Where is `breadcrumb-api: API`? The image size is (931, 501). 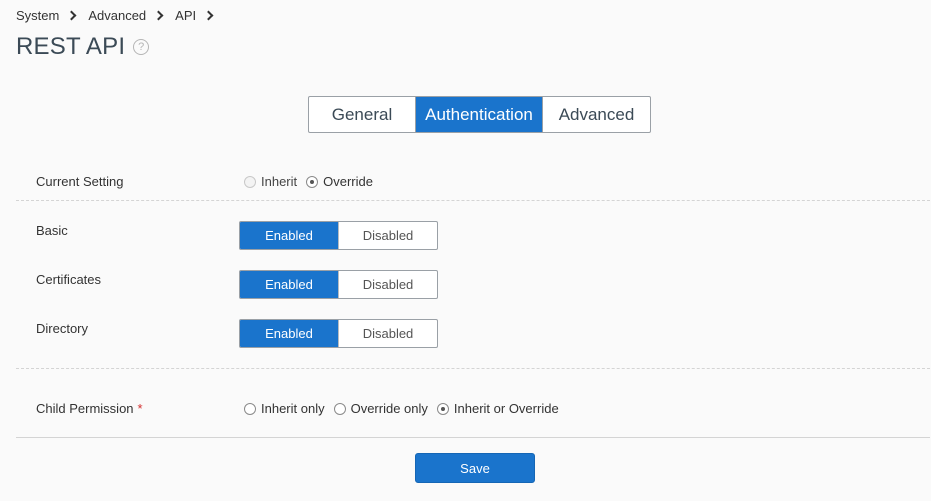 breadcrumb-api: API is located at coordinates (185, 15).